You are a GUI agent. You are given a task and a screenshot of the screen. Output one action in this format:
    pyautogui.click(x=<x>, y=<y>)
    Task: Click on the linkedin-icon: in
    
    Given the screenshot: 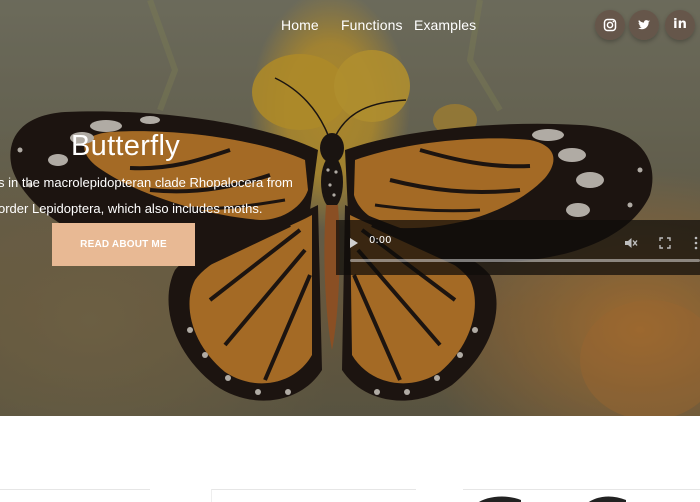 What is the action you would take?
    pyautogui.click(x=680, y=24)
    